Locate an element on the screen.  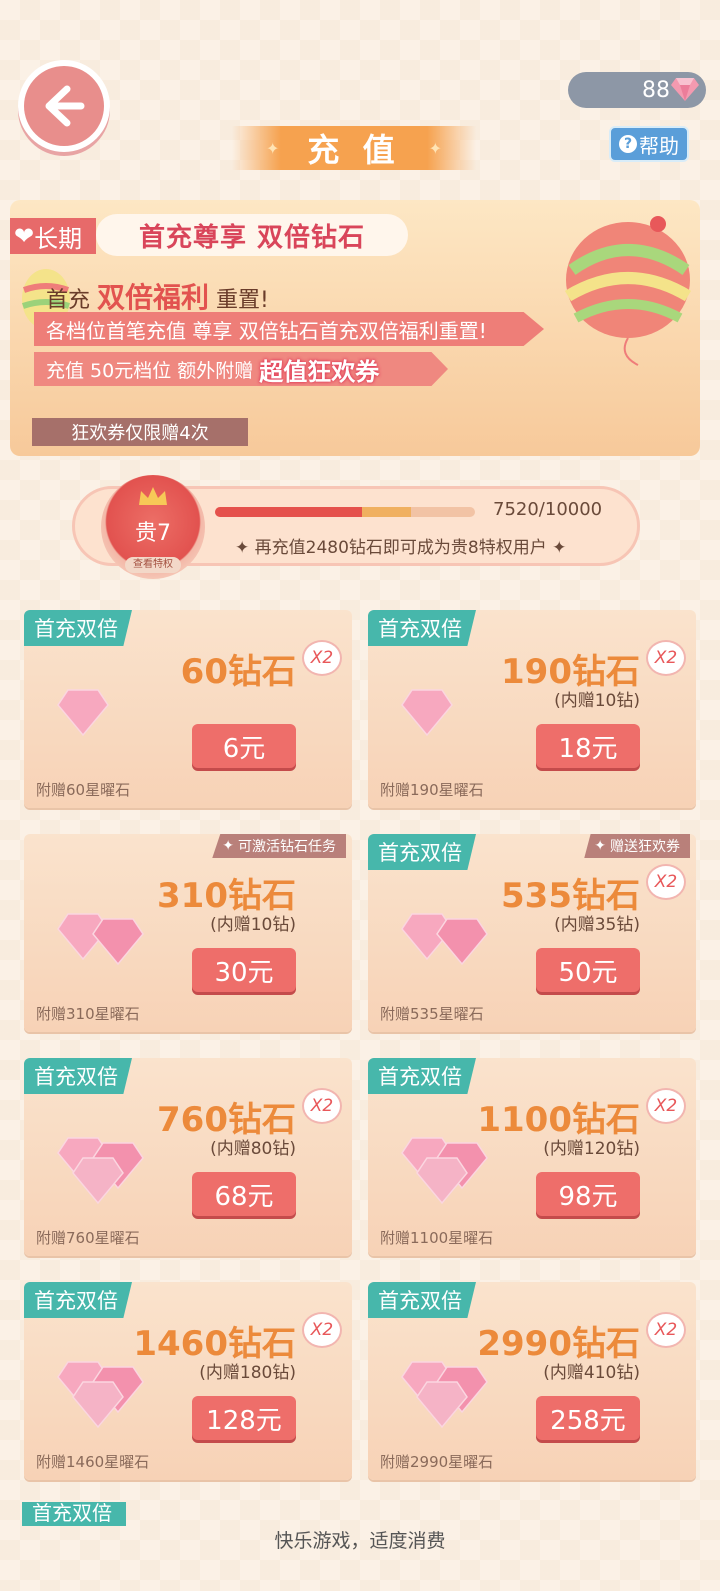
price-button: 98元 is located at coordinates (588, 1194).